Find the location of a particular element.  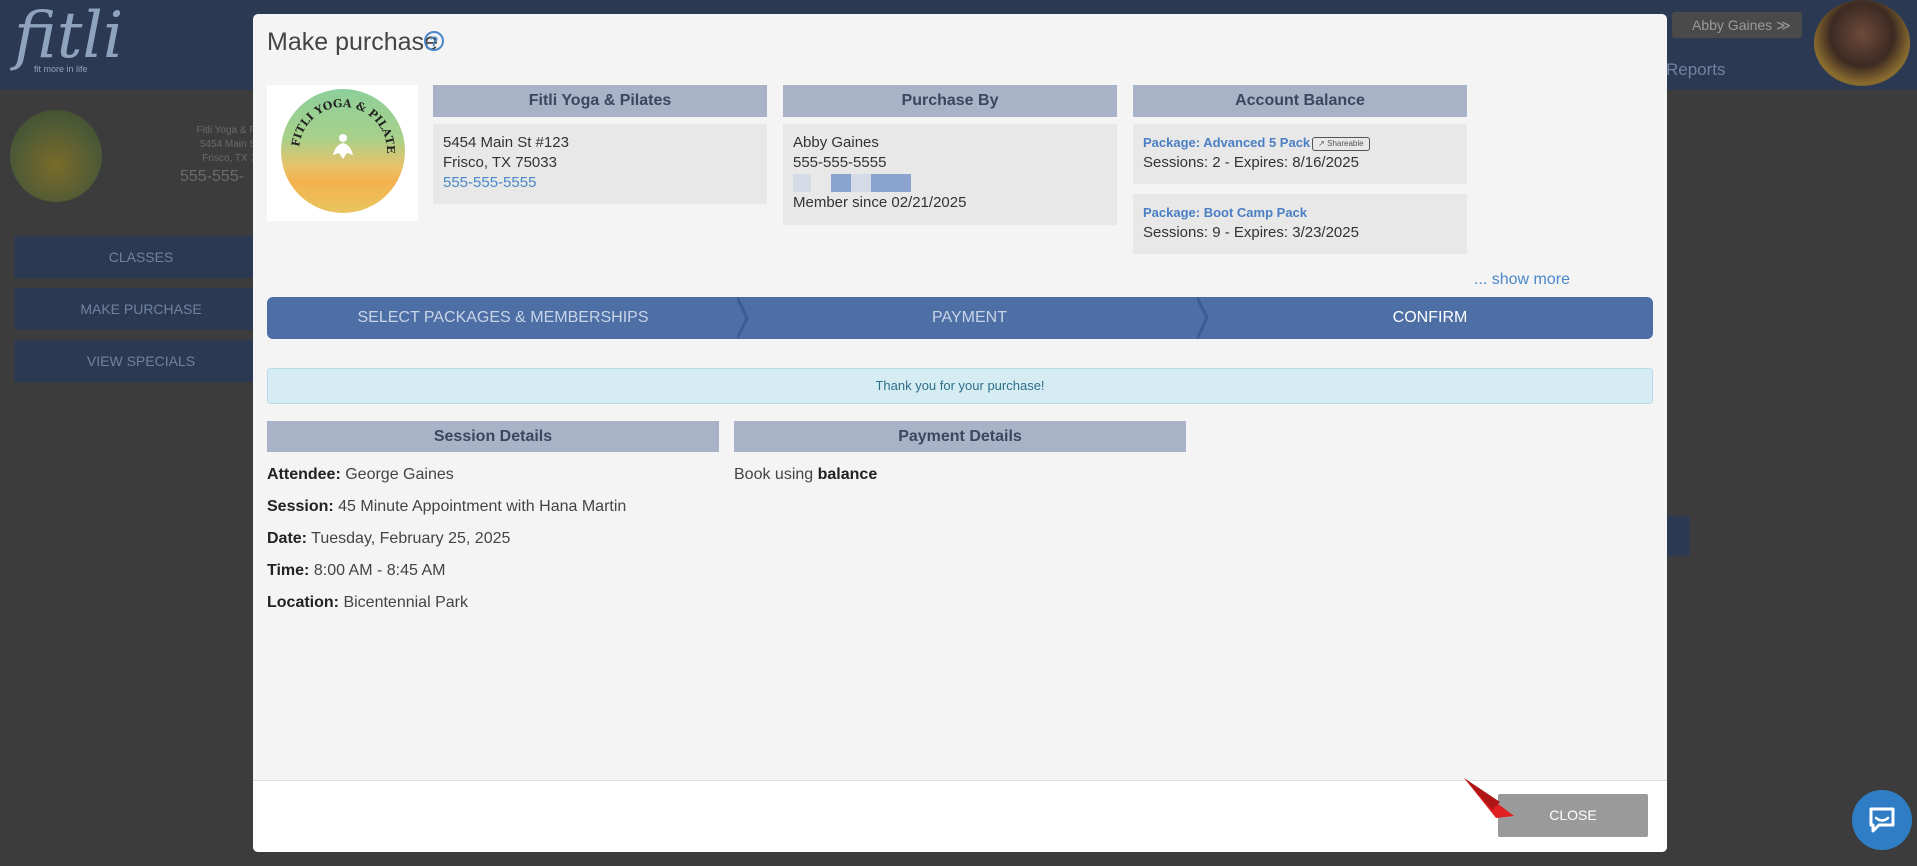

session-label: Session: is located at coordinates (300, 506).